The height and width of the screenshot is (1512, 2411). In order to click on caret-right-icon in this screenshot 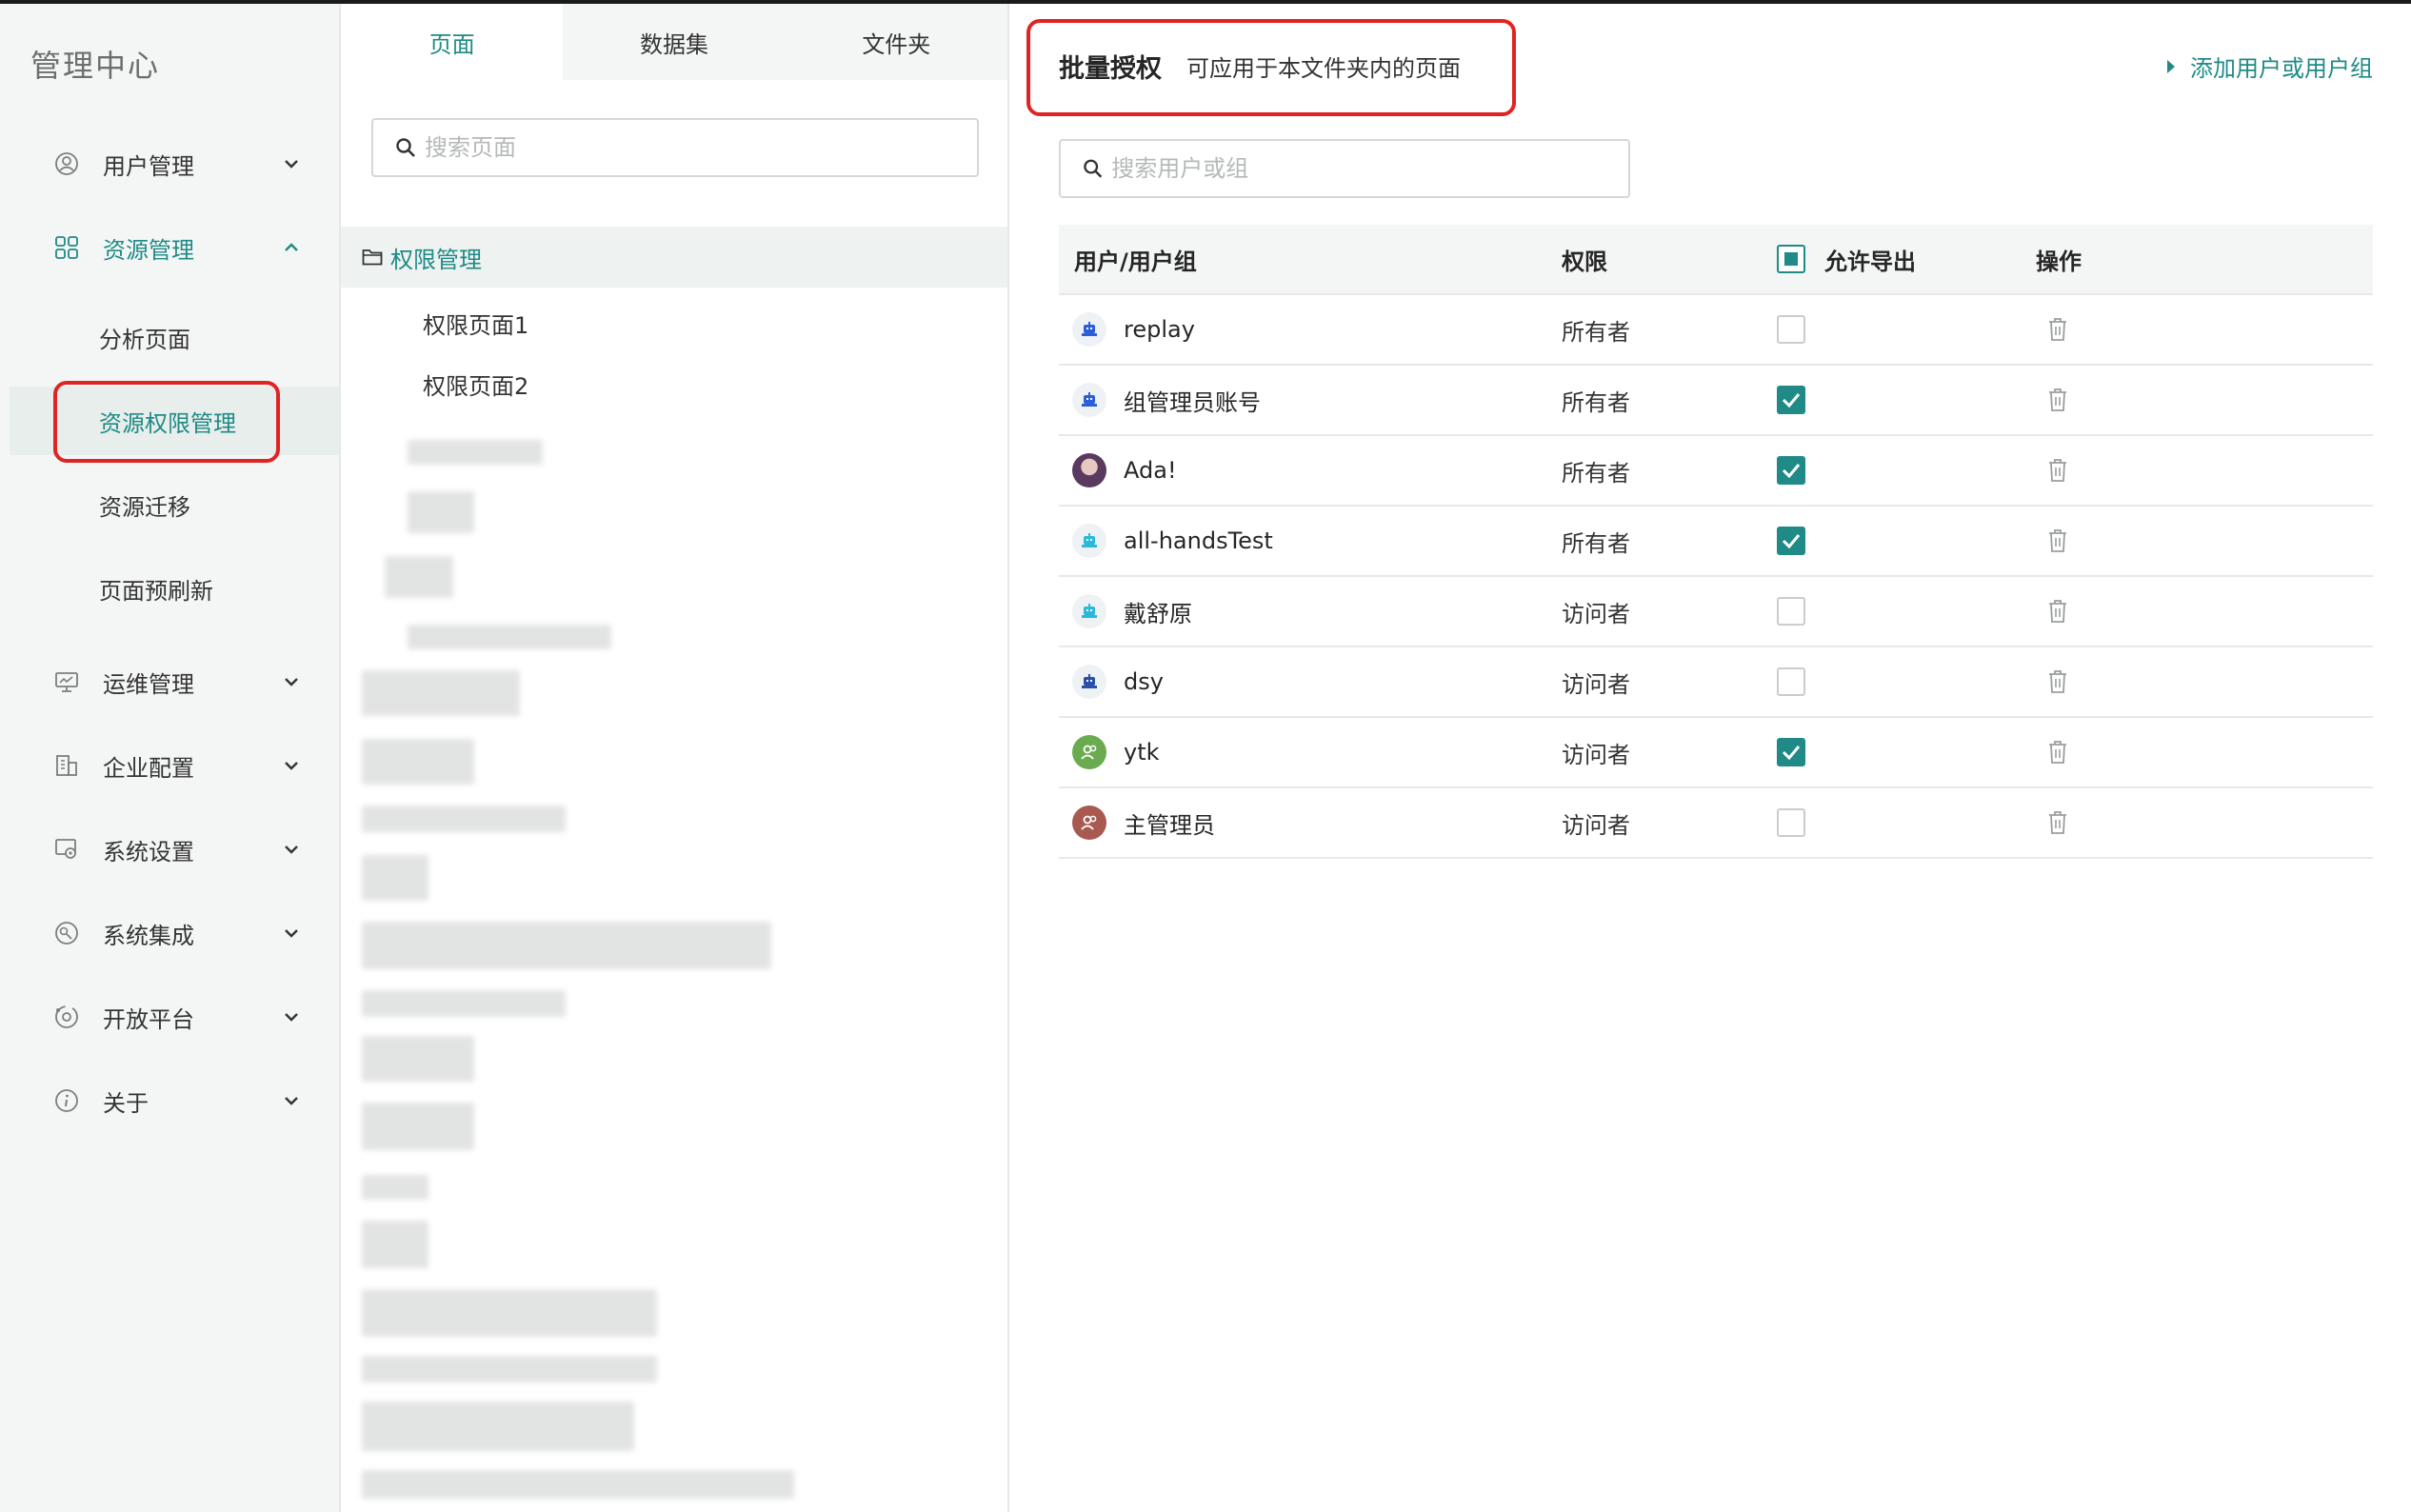, I will do `click(2171, 66)`.